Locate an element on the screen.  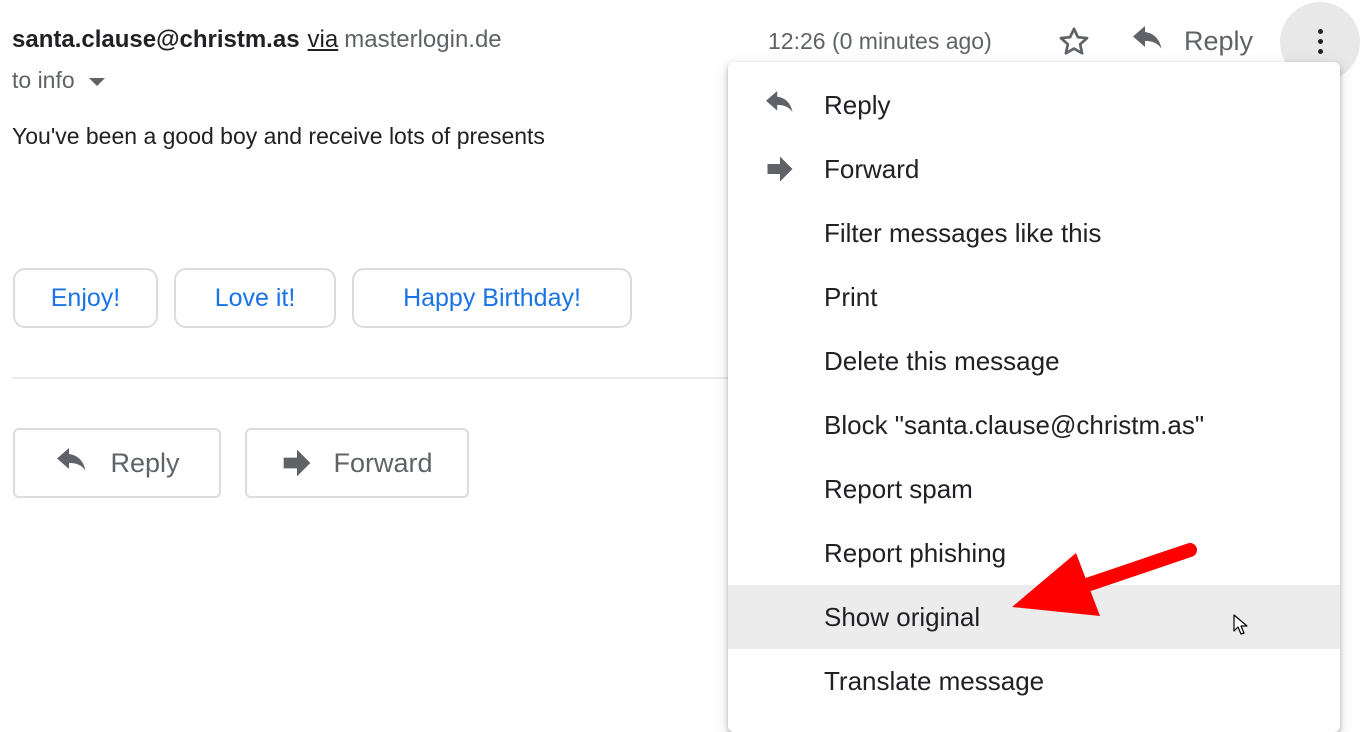
menu-item-show-original: Show original is located at coordinates (1034, 617).